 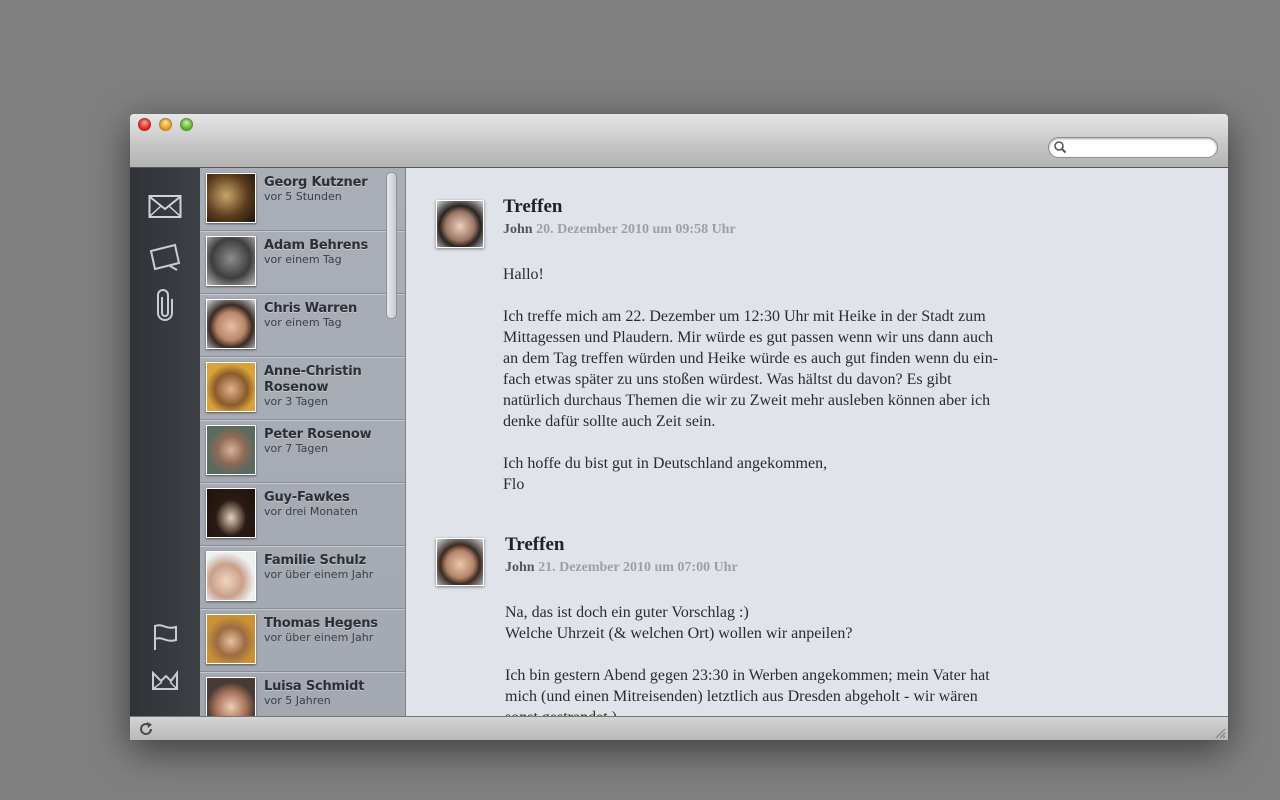 What do you see at coordinates (636, 229) in the screenshot?
I see `message-date: 20. Dezember 2010 um 09:58 Uhr` at bounding box center [636, 229].